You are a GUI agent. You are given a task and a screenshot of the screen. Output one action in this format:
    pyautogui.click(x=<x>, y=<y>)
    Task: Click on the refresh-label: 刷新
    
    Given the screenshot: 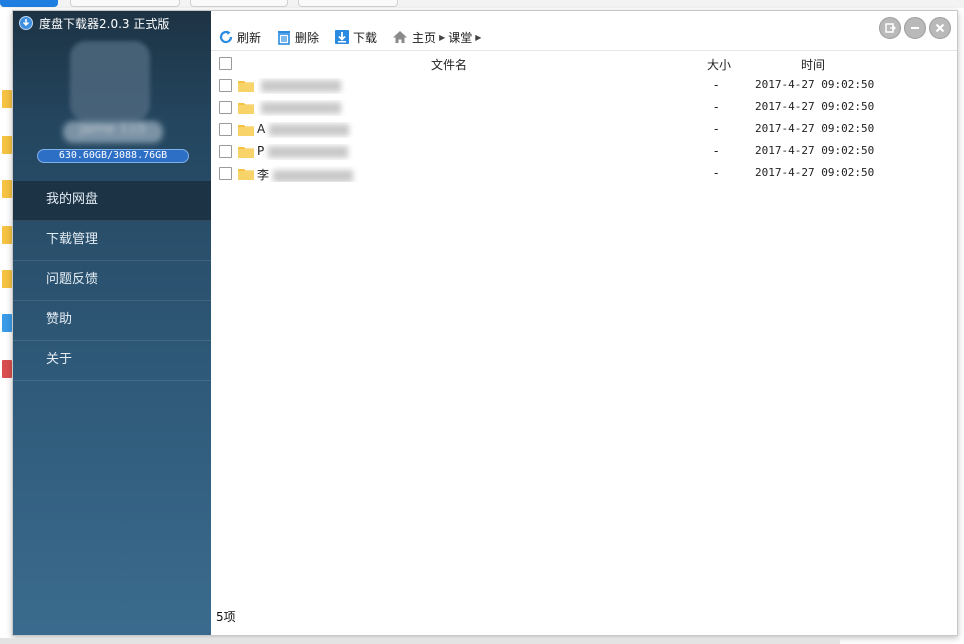 What is the action you would take?
    pyautogui.click(x=249, y=37)
    